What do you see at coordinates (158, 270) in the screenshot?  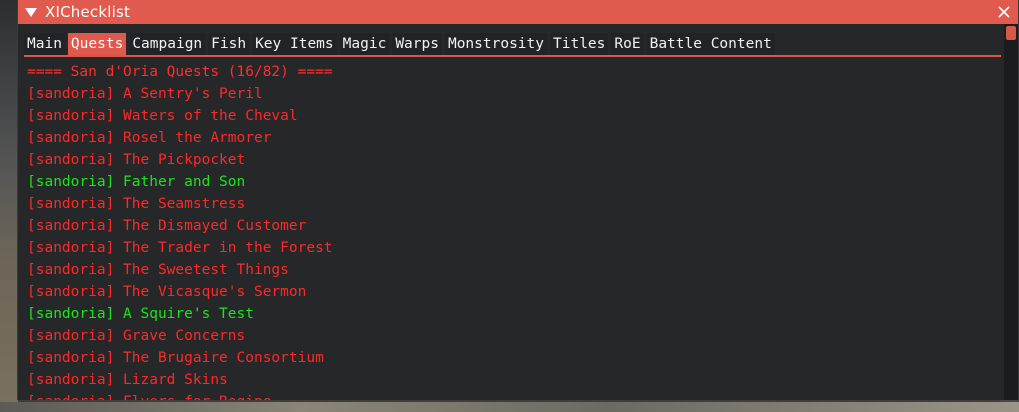 I see `quest-row: [sandoria] The Sweetest Things` at bounding box center [158, 270].